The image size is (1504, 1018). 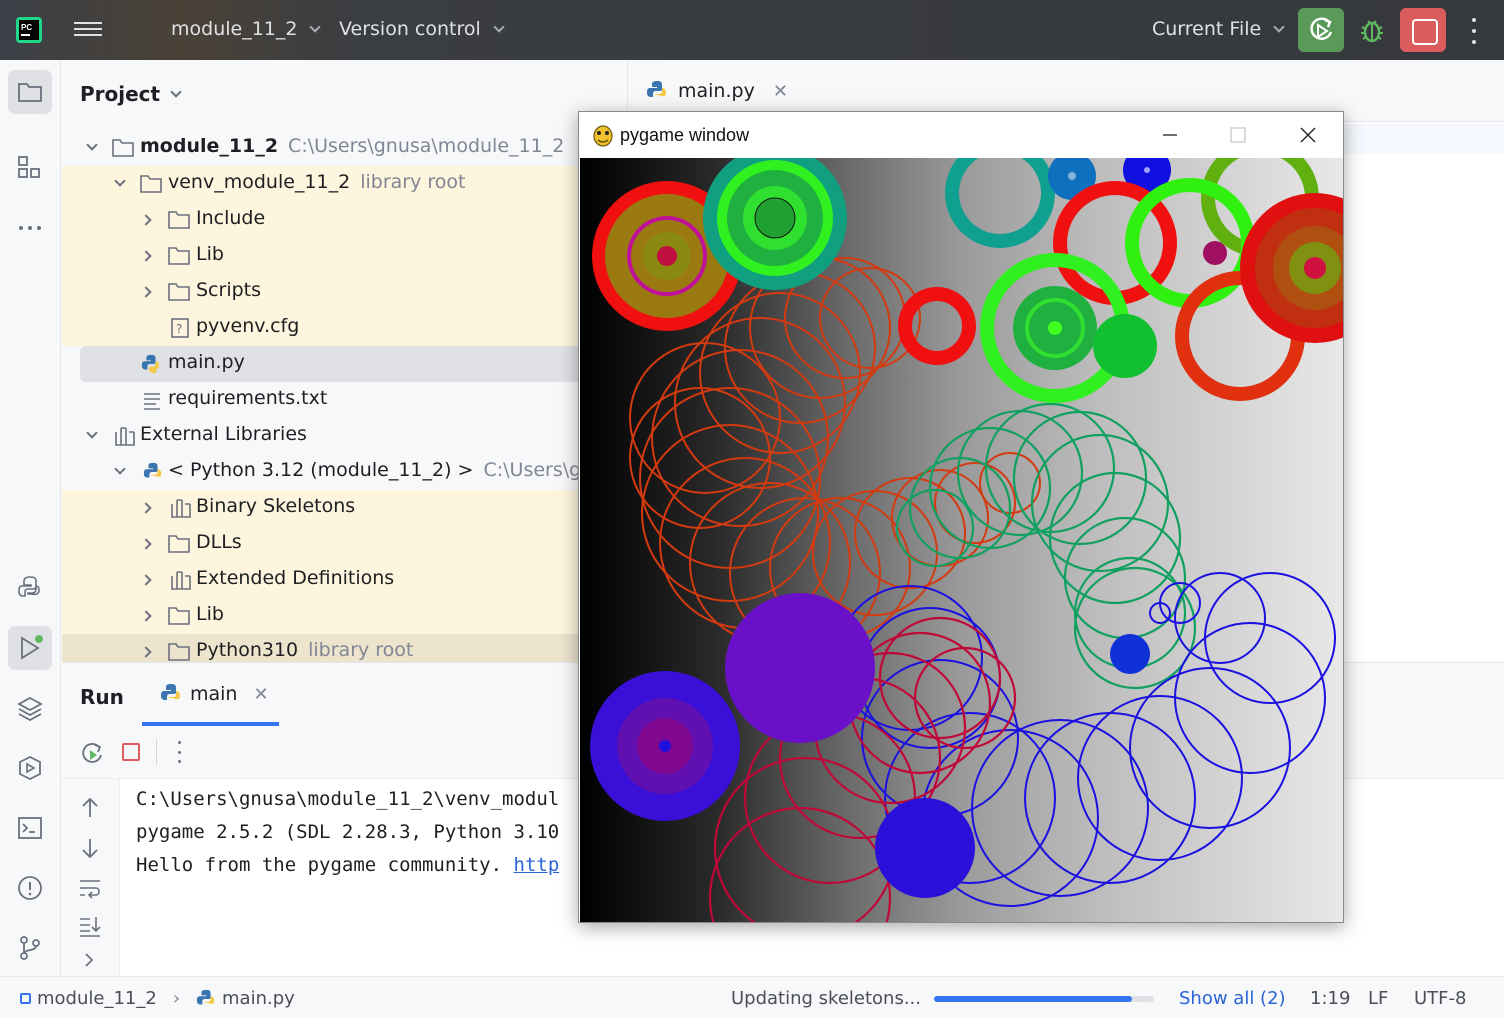 I want to click on services-tool-button, so click(x=30, y=768).